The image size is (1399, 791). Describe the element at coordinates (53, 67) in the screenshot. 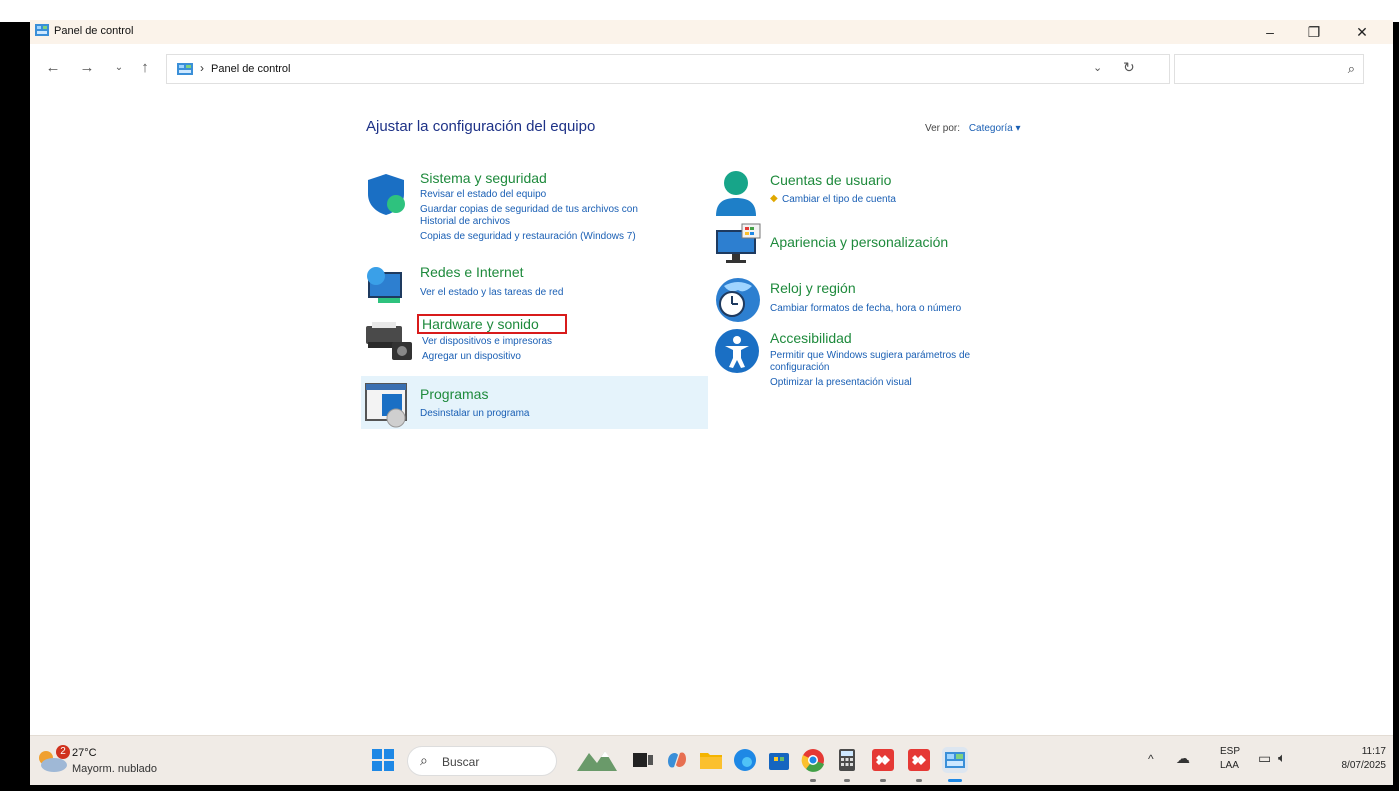

I see `arrow-left-icon: ←` at that location.